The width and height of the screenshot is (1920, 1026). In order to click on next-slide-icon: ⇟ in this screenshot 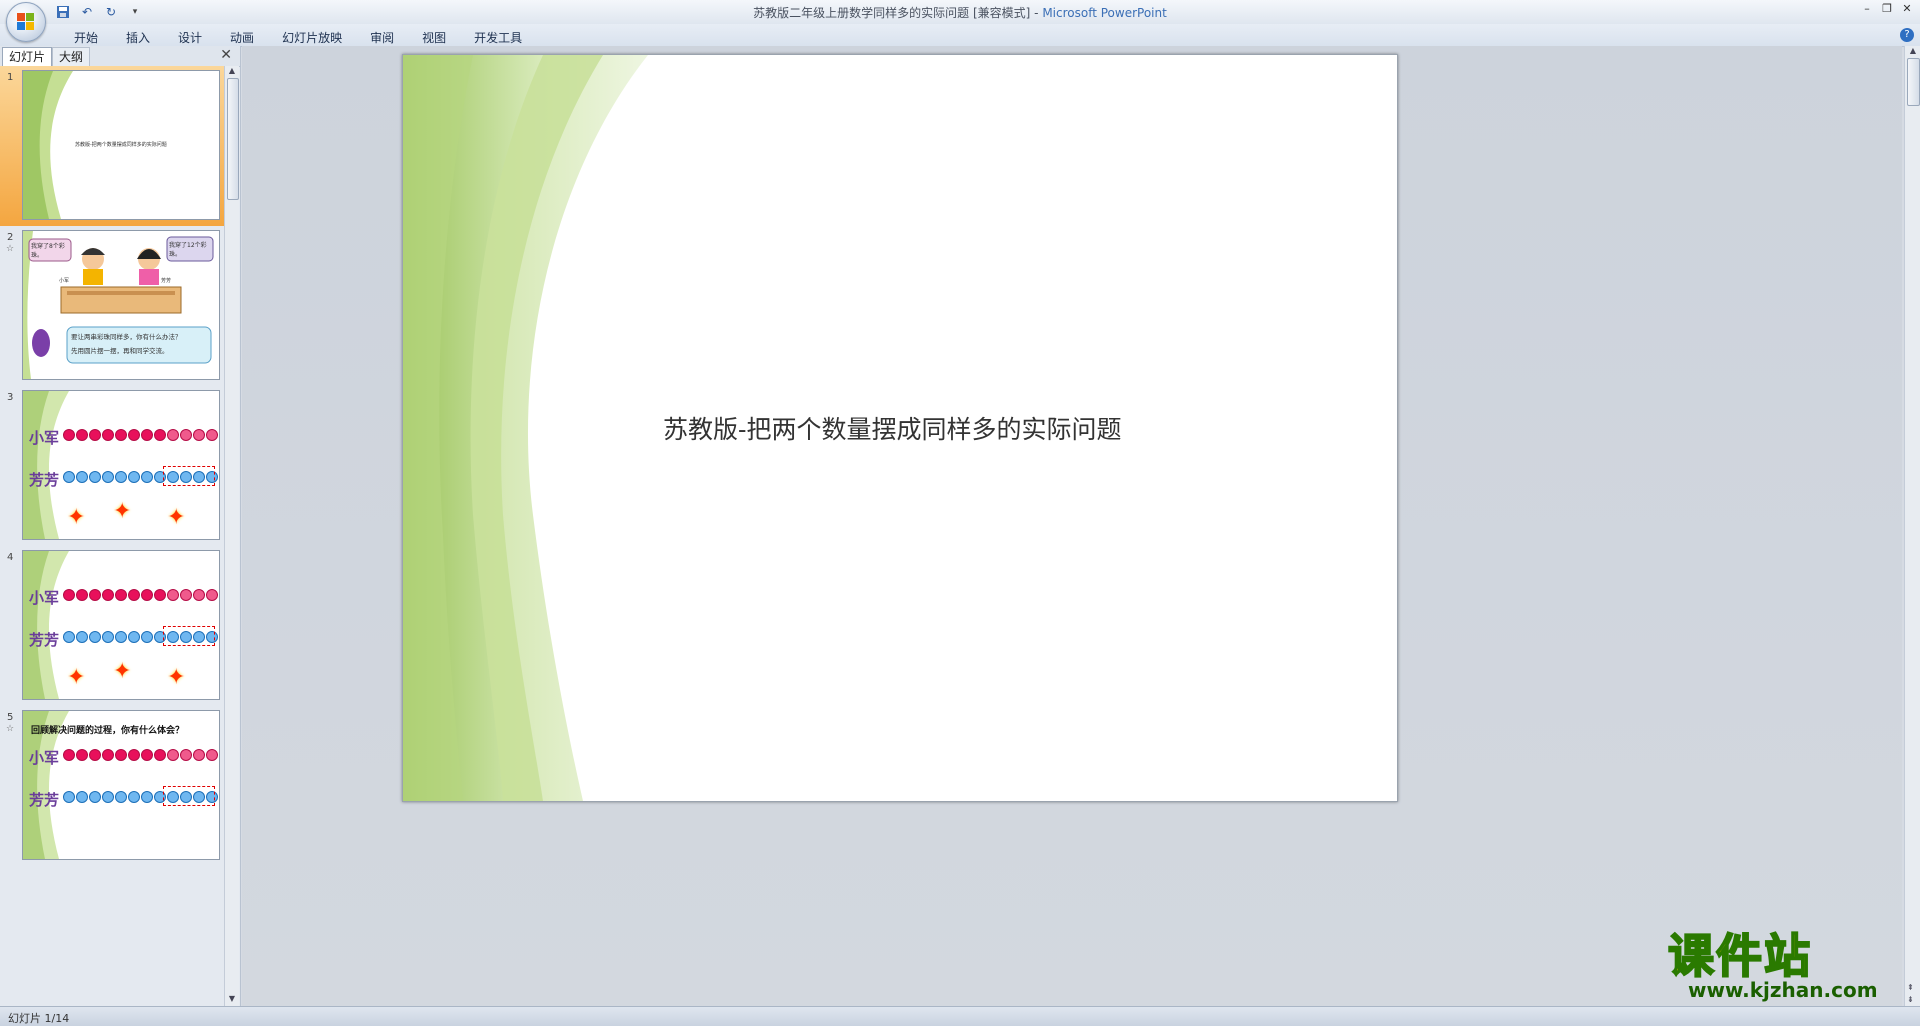, I will do `click(1910, 999)`.